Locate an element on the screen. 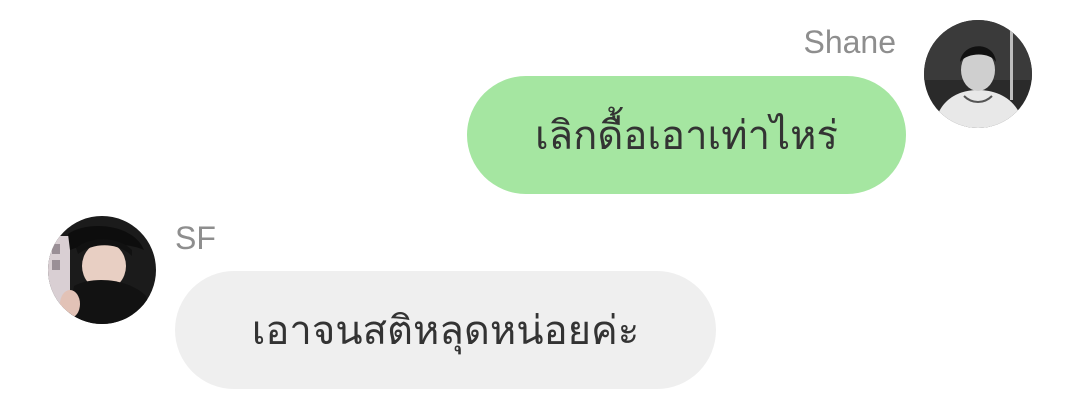 The width and height of the screenshot is (1080, 399). shane-avatar is located at coordinates (978, 74).